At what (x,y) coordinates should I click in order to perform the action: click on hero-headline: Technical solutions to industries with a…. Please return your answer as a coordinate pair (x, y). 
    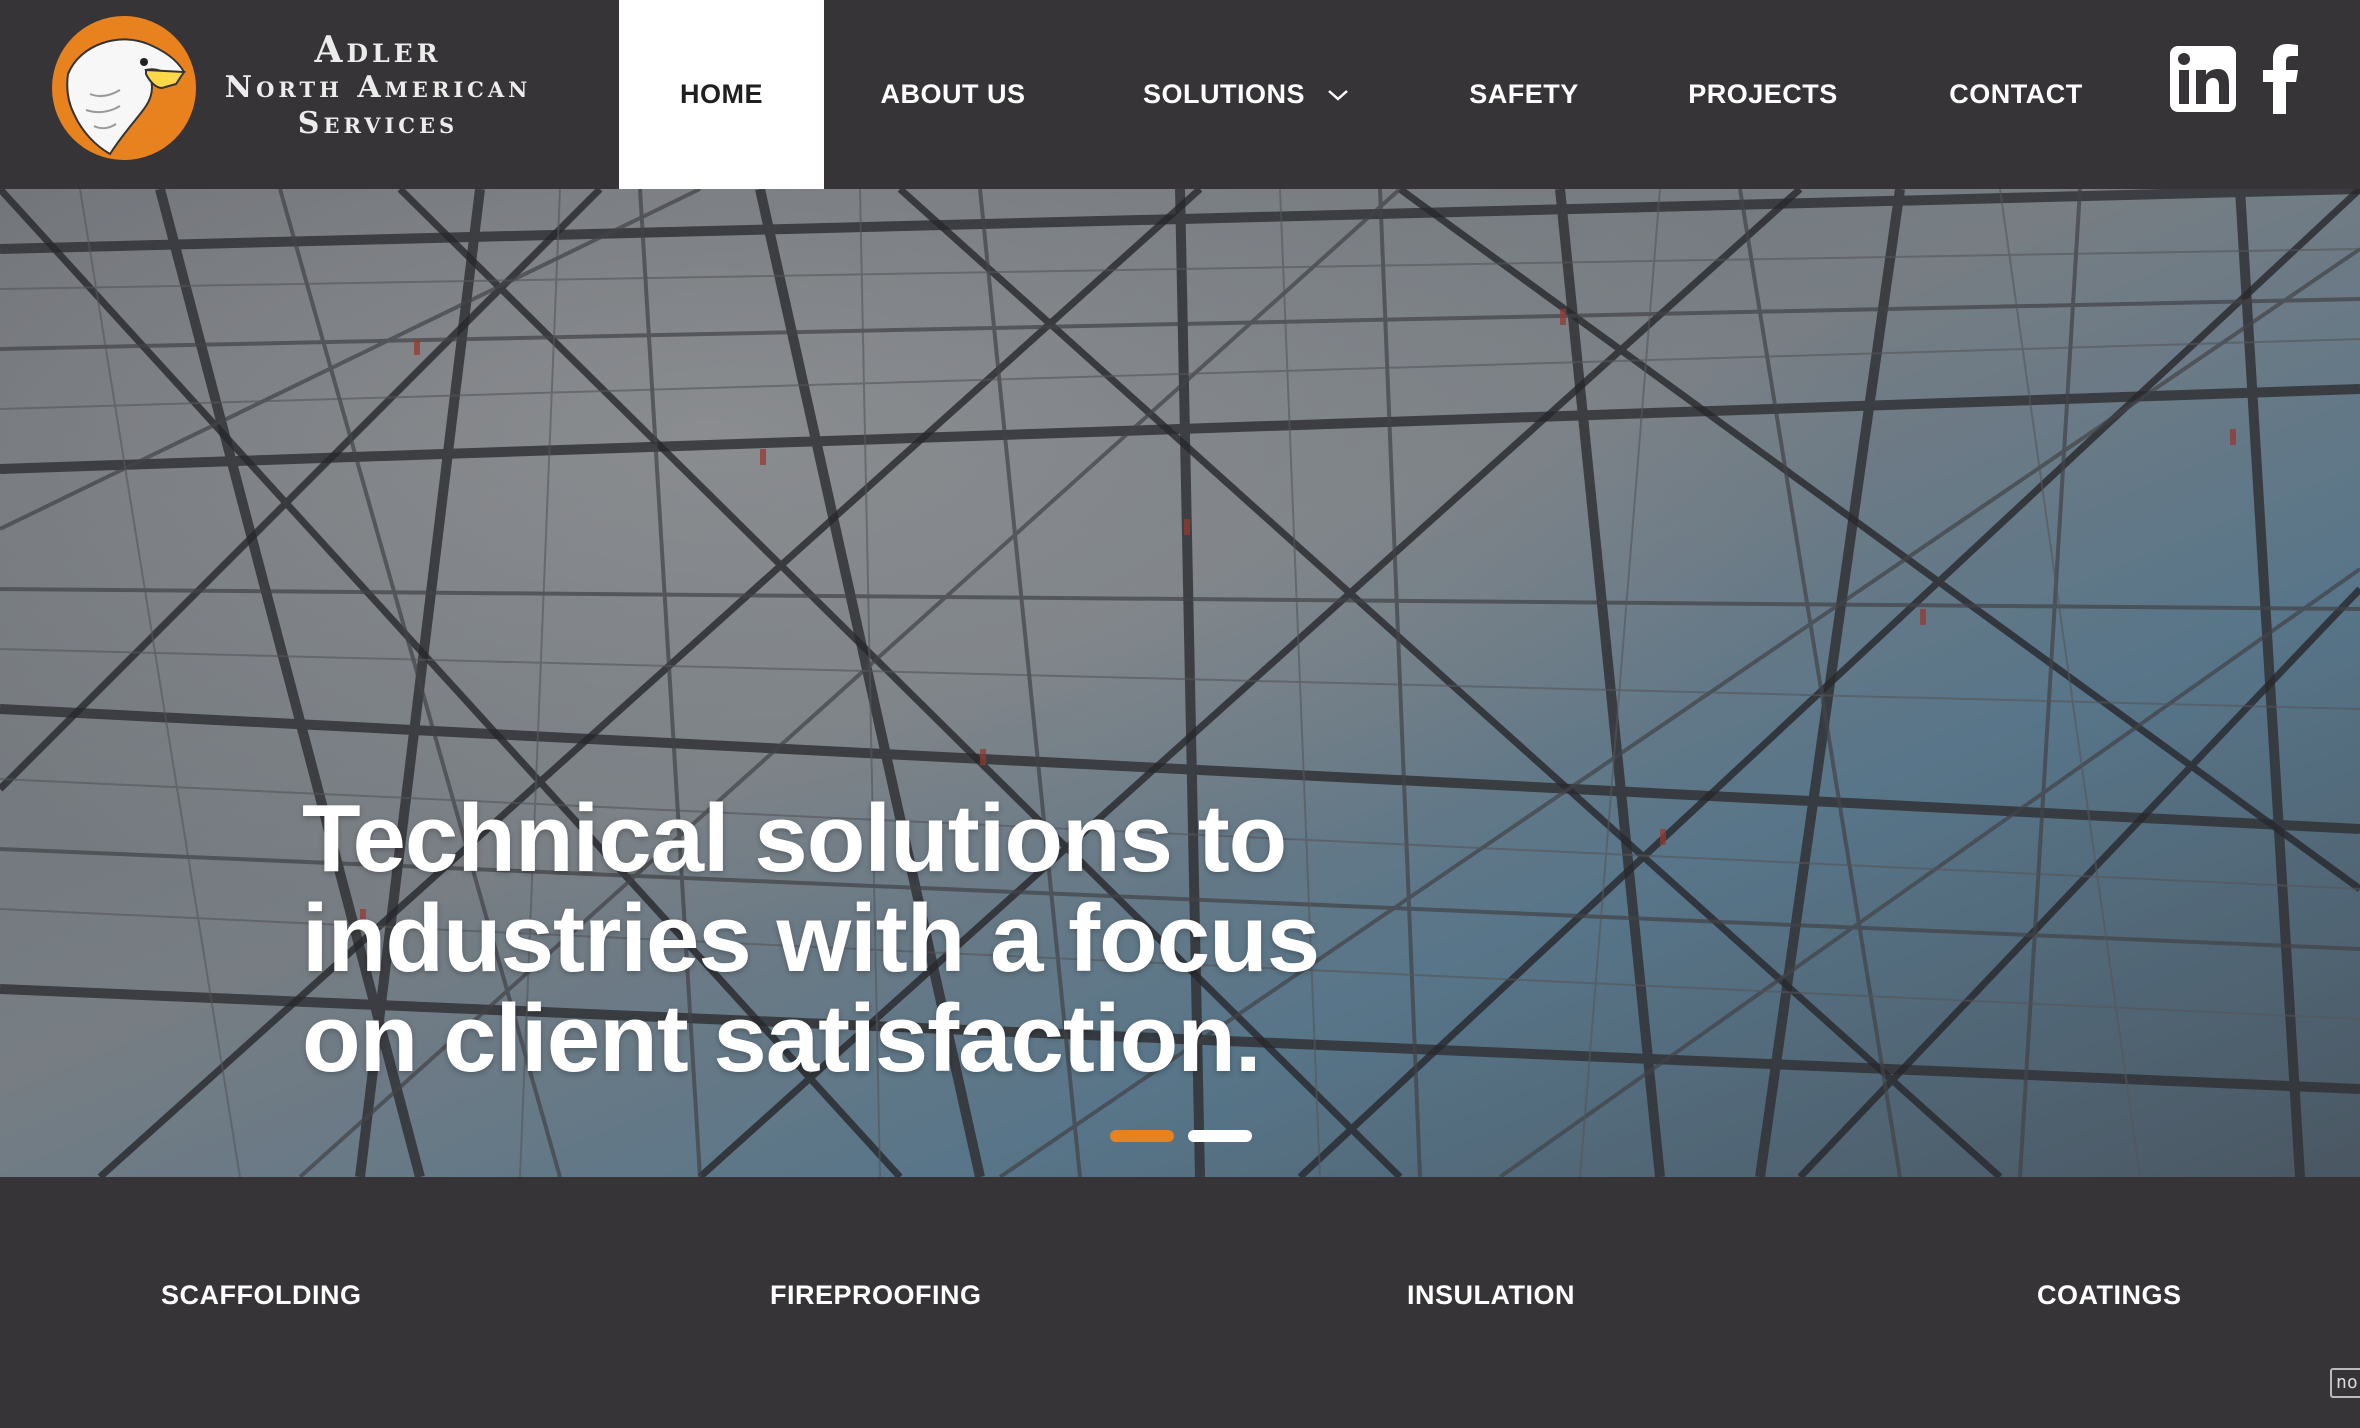
    Looking at the image, I should click on (862, 939).